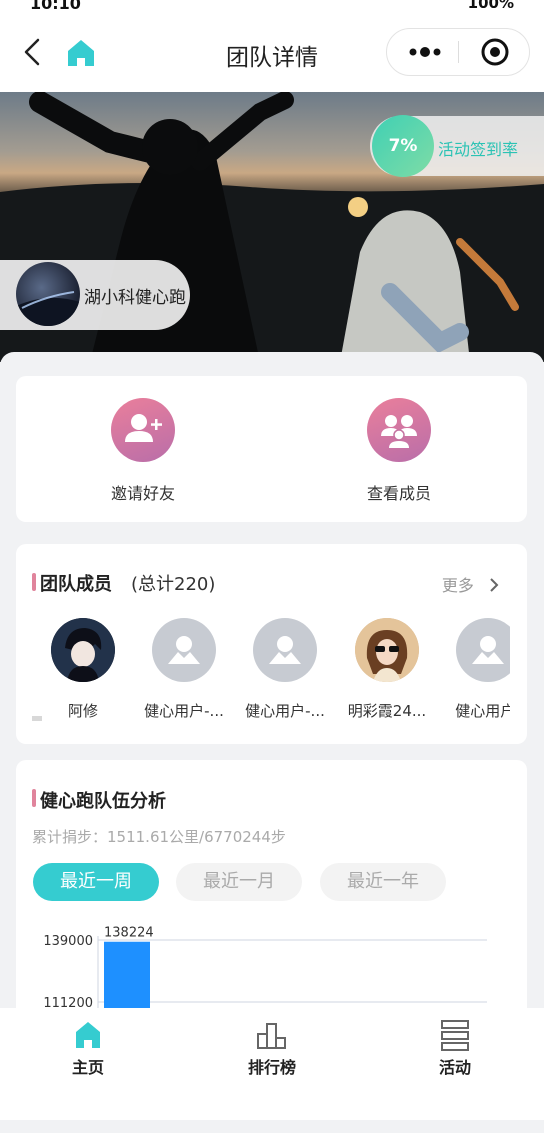  Describe the element at coordinates (48, 308) in the screenshot. I see `team-avatar-image` at that location.